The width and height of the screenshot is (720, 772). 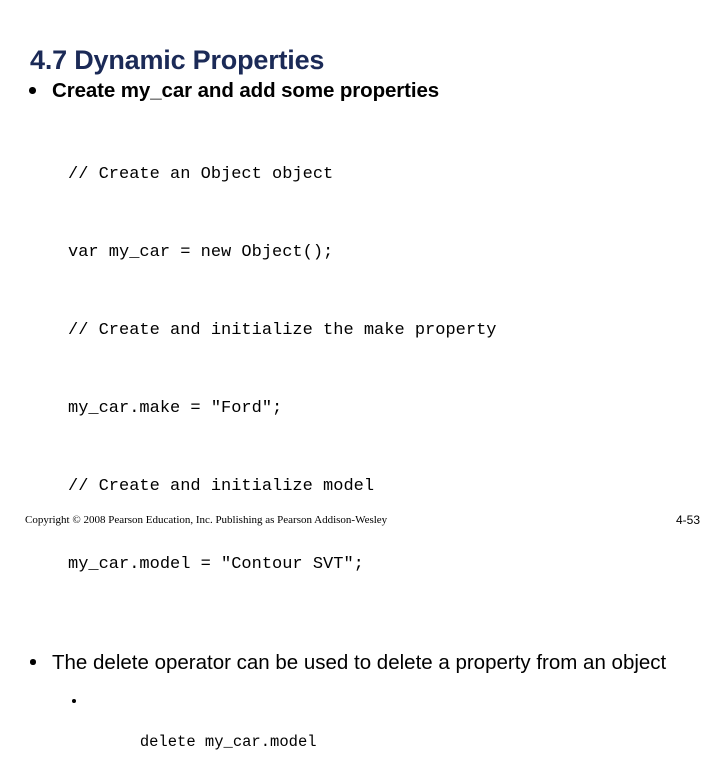 What do you see at coordinates (687, 520) in the screenshot?
I see `footer-page-number: 4-53` at bounding box center [687, 520].